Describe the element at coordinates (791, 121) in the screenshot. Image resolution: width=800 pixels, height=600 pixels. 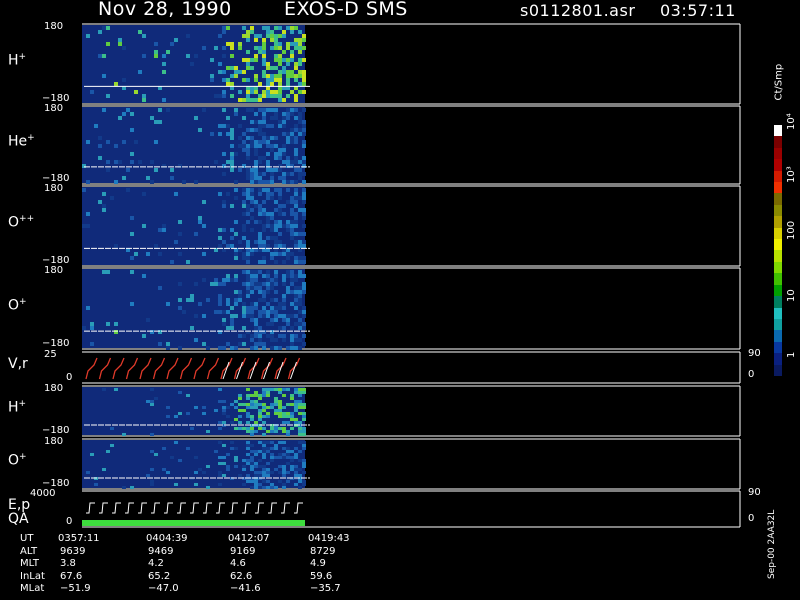
I see `colorbar-label: 10⁴` at that location.